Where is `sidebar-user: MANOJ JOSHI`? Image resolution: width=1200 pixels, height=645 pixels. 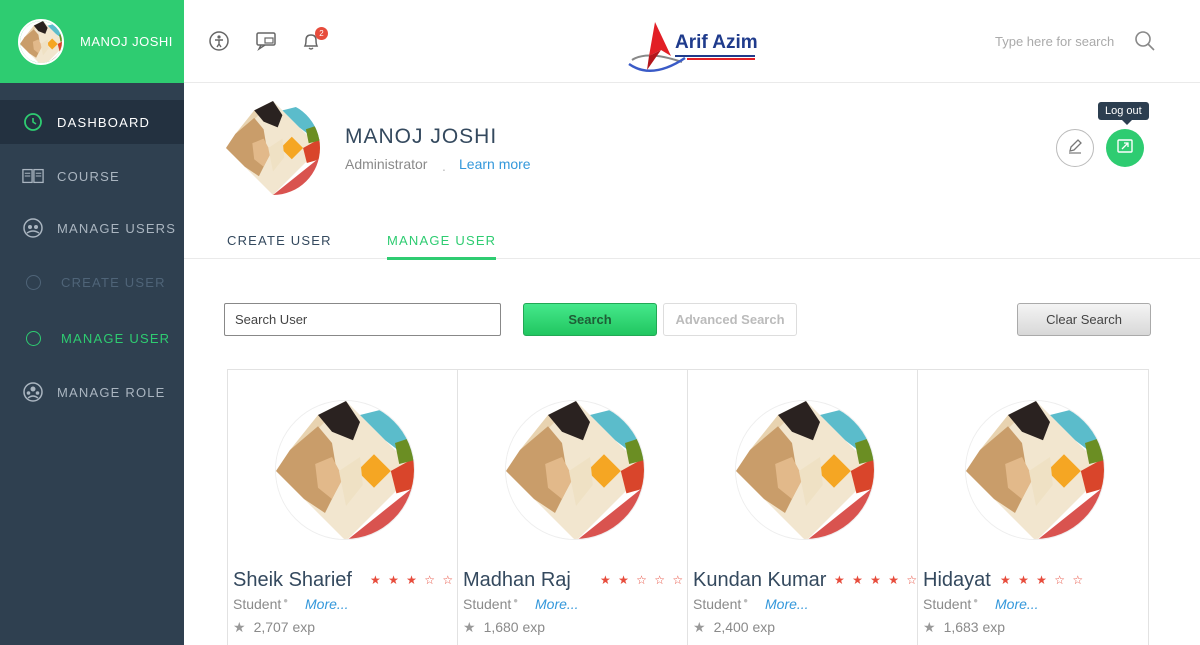
sidebar-user: MANOJ JOSHI is located at coordinates (92, 41).